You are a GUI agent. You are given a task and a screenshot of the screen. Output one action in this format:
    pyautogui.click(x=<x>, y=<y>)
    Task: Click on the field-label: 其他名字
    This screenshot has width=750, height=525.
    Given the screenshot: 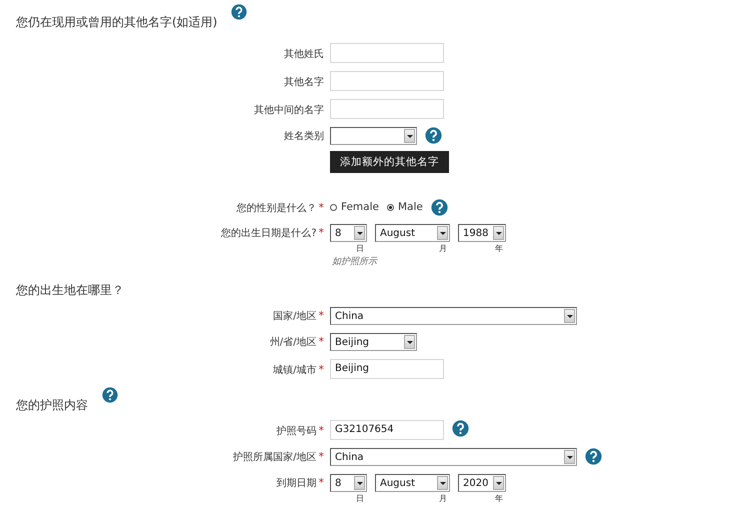 What is the action you would take?
    pyautogui.click(x=304, y=82)
    